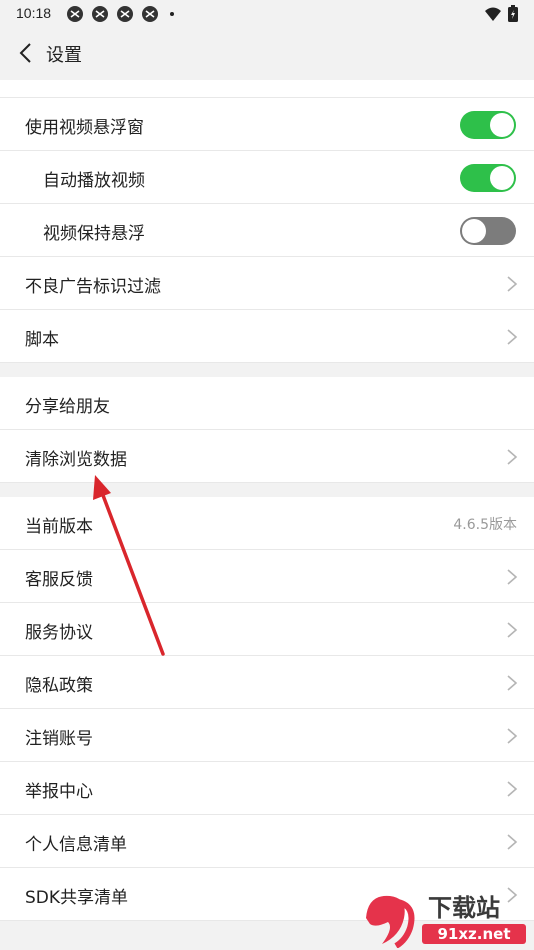 The height and width of the screenshot is (950, 534). I want to click on settings-row: 清除浏览数据, so click(267, 456).